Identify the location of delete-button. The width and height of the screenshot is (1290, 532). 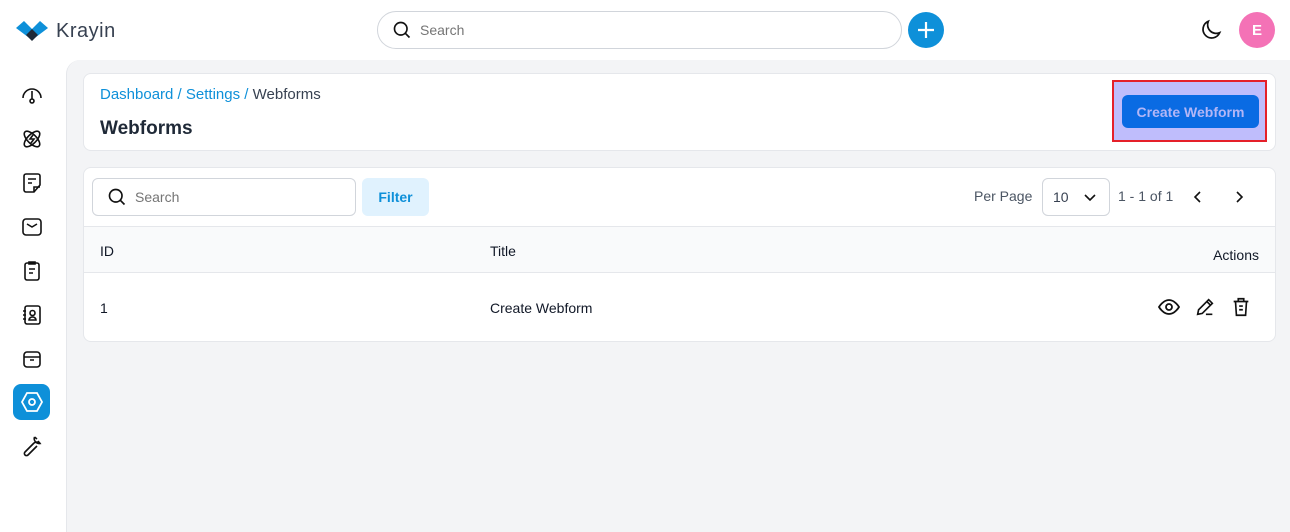
(1241, 307).